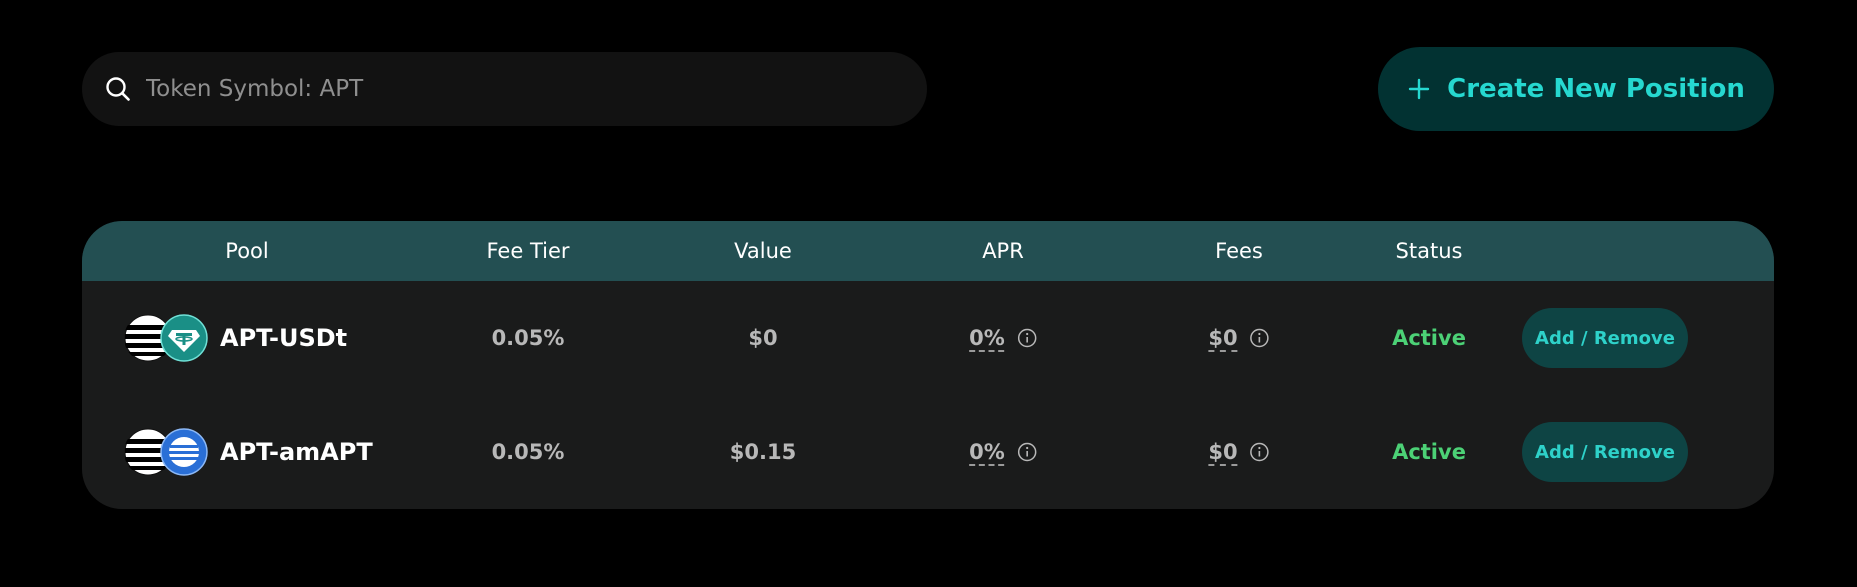 This screenshot has width=1857, height=587. Describe the element at coordinates (763, 251) in the screenshot. I see `column-header-value: Value` at that location.